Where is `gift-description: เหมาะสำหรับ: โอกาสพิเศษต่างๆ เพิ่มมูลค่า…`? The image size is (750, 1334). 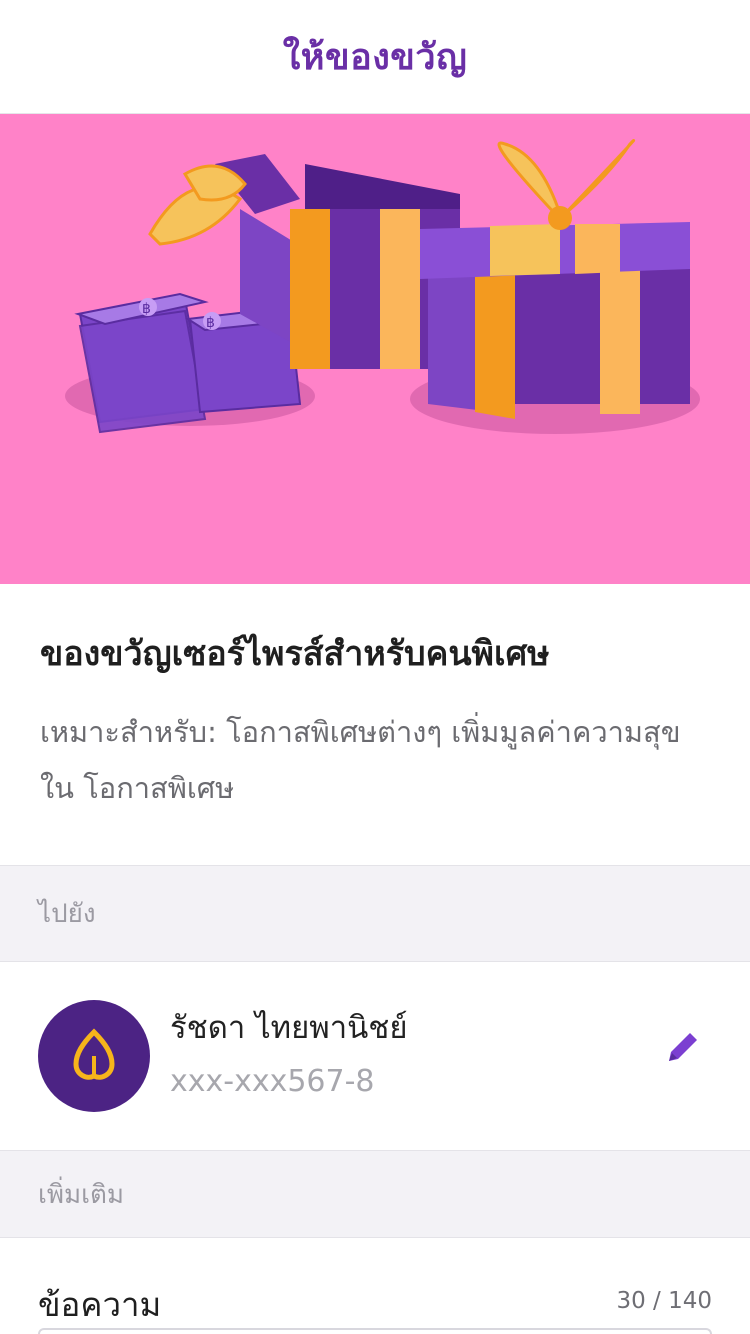
gift-description: เหมาะสำหรับ: โอกาสพิเศษต่างๆ เพิ่มมูลค่า… is located at coordinates (360, 760).